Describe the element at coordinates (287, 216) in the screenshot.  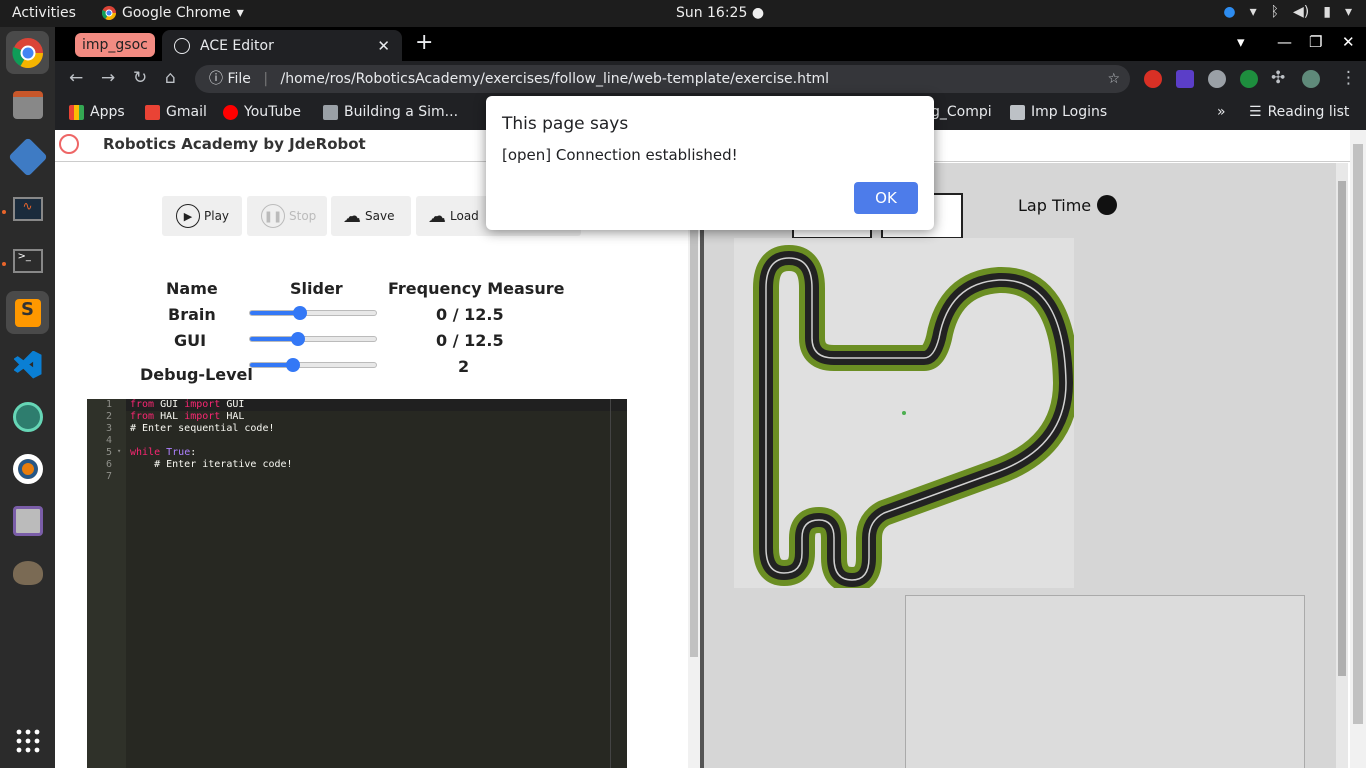
I see `stop-button: ❚❚ Stop` at that location.